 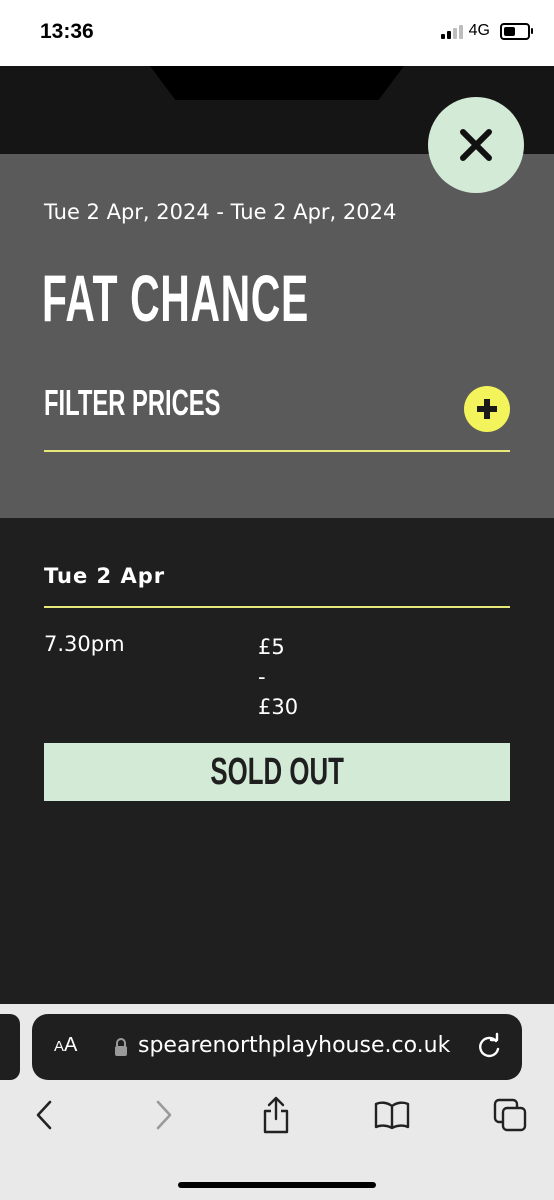 I want to click on address-bar: AA spearenorthplayhouse.co.uk, so click(x=277, y=1047).